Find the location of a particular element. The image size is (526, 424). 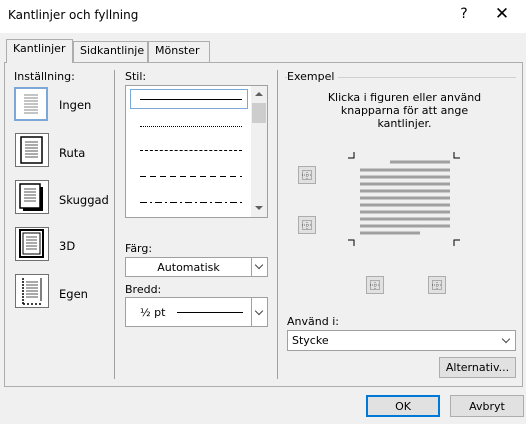

border-3d-icon is located at coordinates (31, 243).